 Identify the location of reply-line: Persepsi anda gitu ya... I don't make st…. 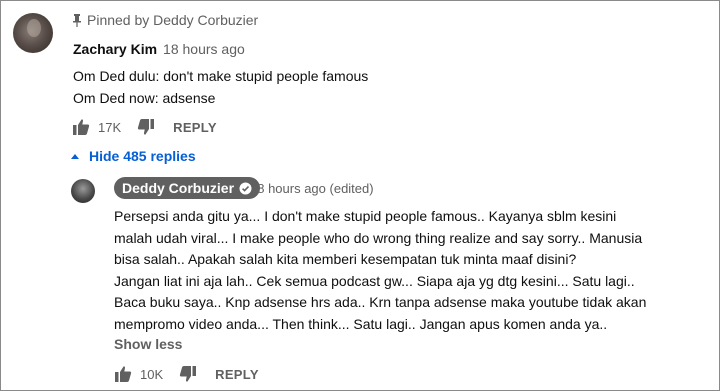
(365, 216).